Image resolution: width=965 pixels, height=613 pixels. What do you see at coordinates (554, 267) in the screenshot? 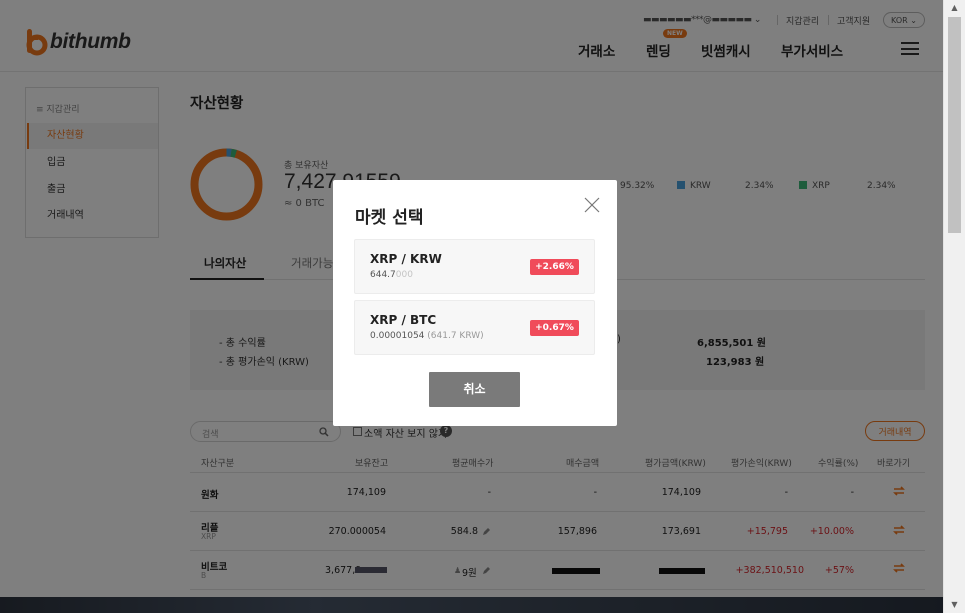
I see `change-badge: +2.66%` at bounding box center [554, 267].